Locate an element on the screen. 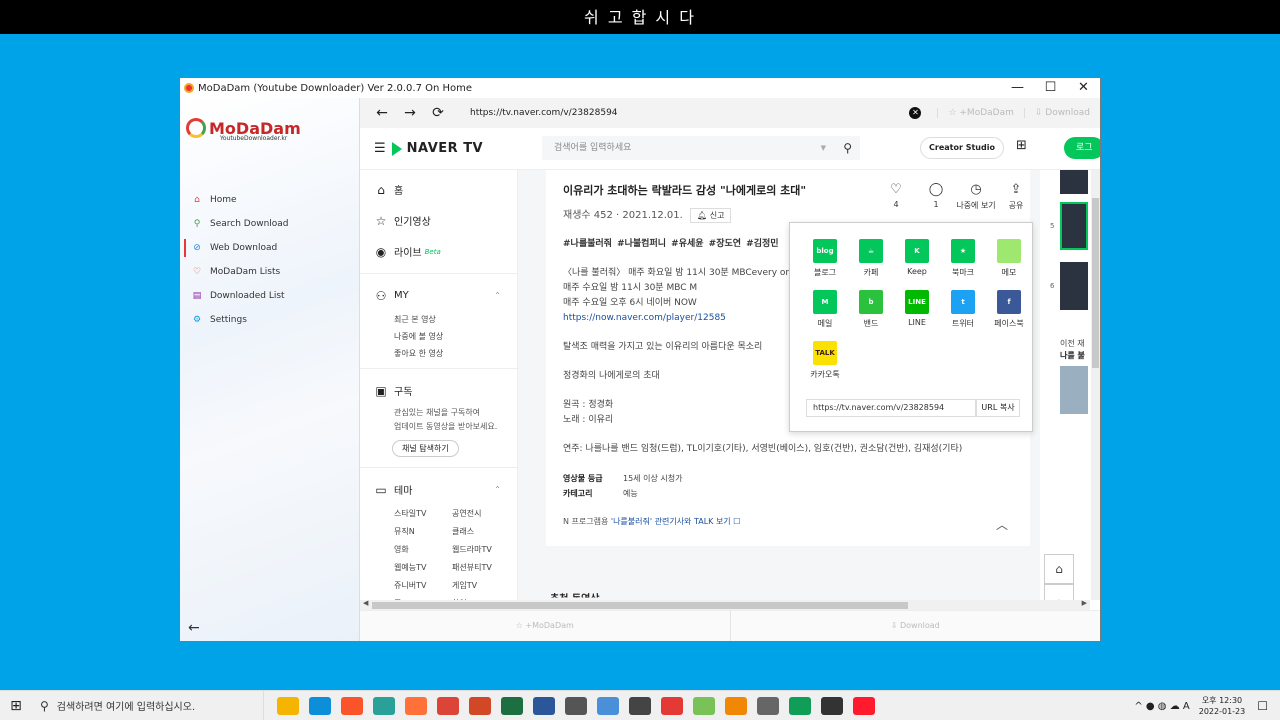 The height and width of the screenshot is (720, 1280). theme-item: 쥬니버TV is located at coordinates (423, 585).